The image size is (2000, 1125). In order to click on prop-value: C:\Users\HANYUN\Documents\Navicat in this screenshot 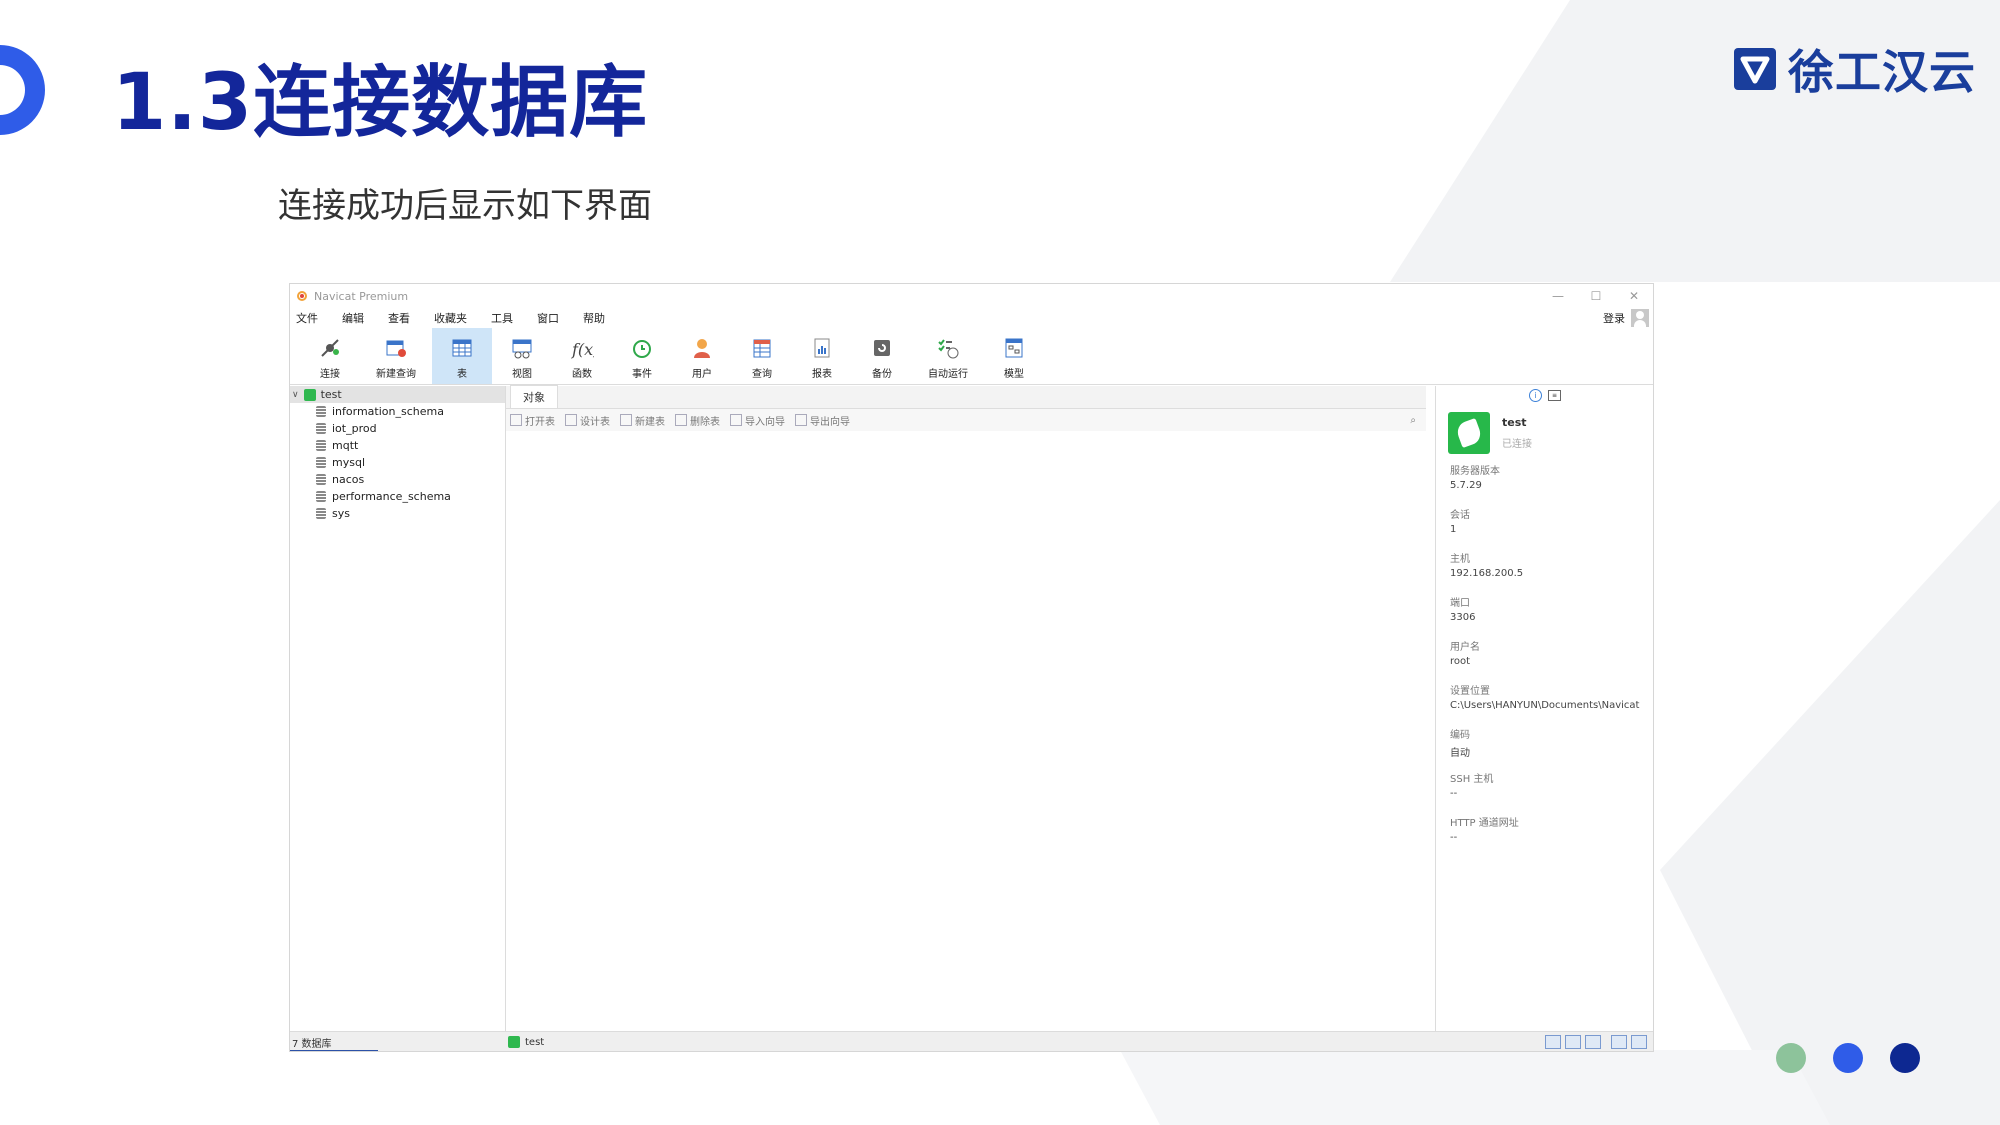, I will do `click(1545, 705)`.